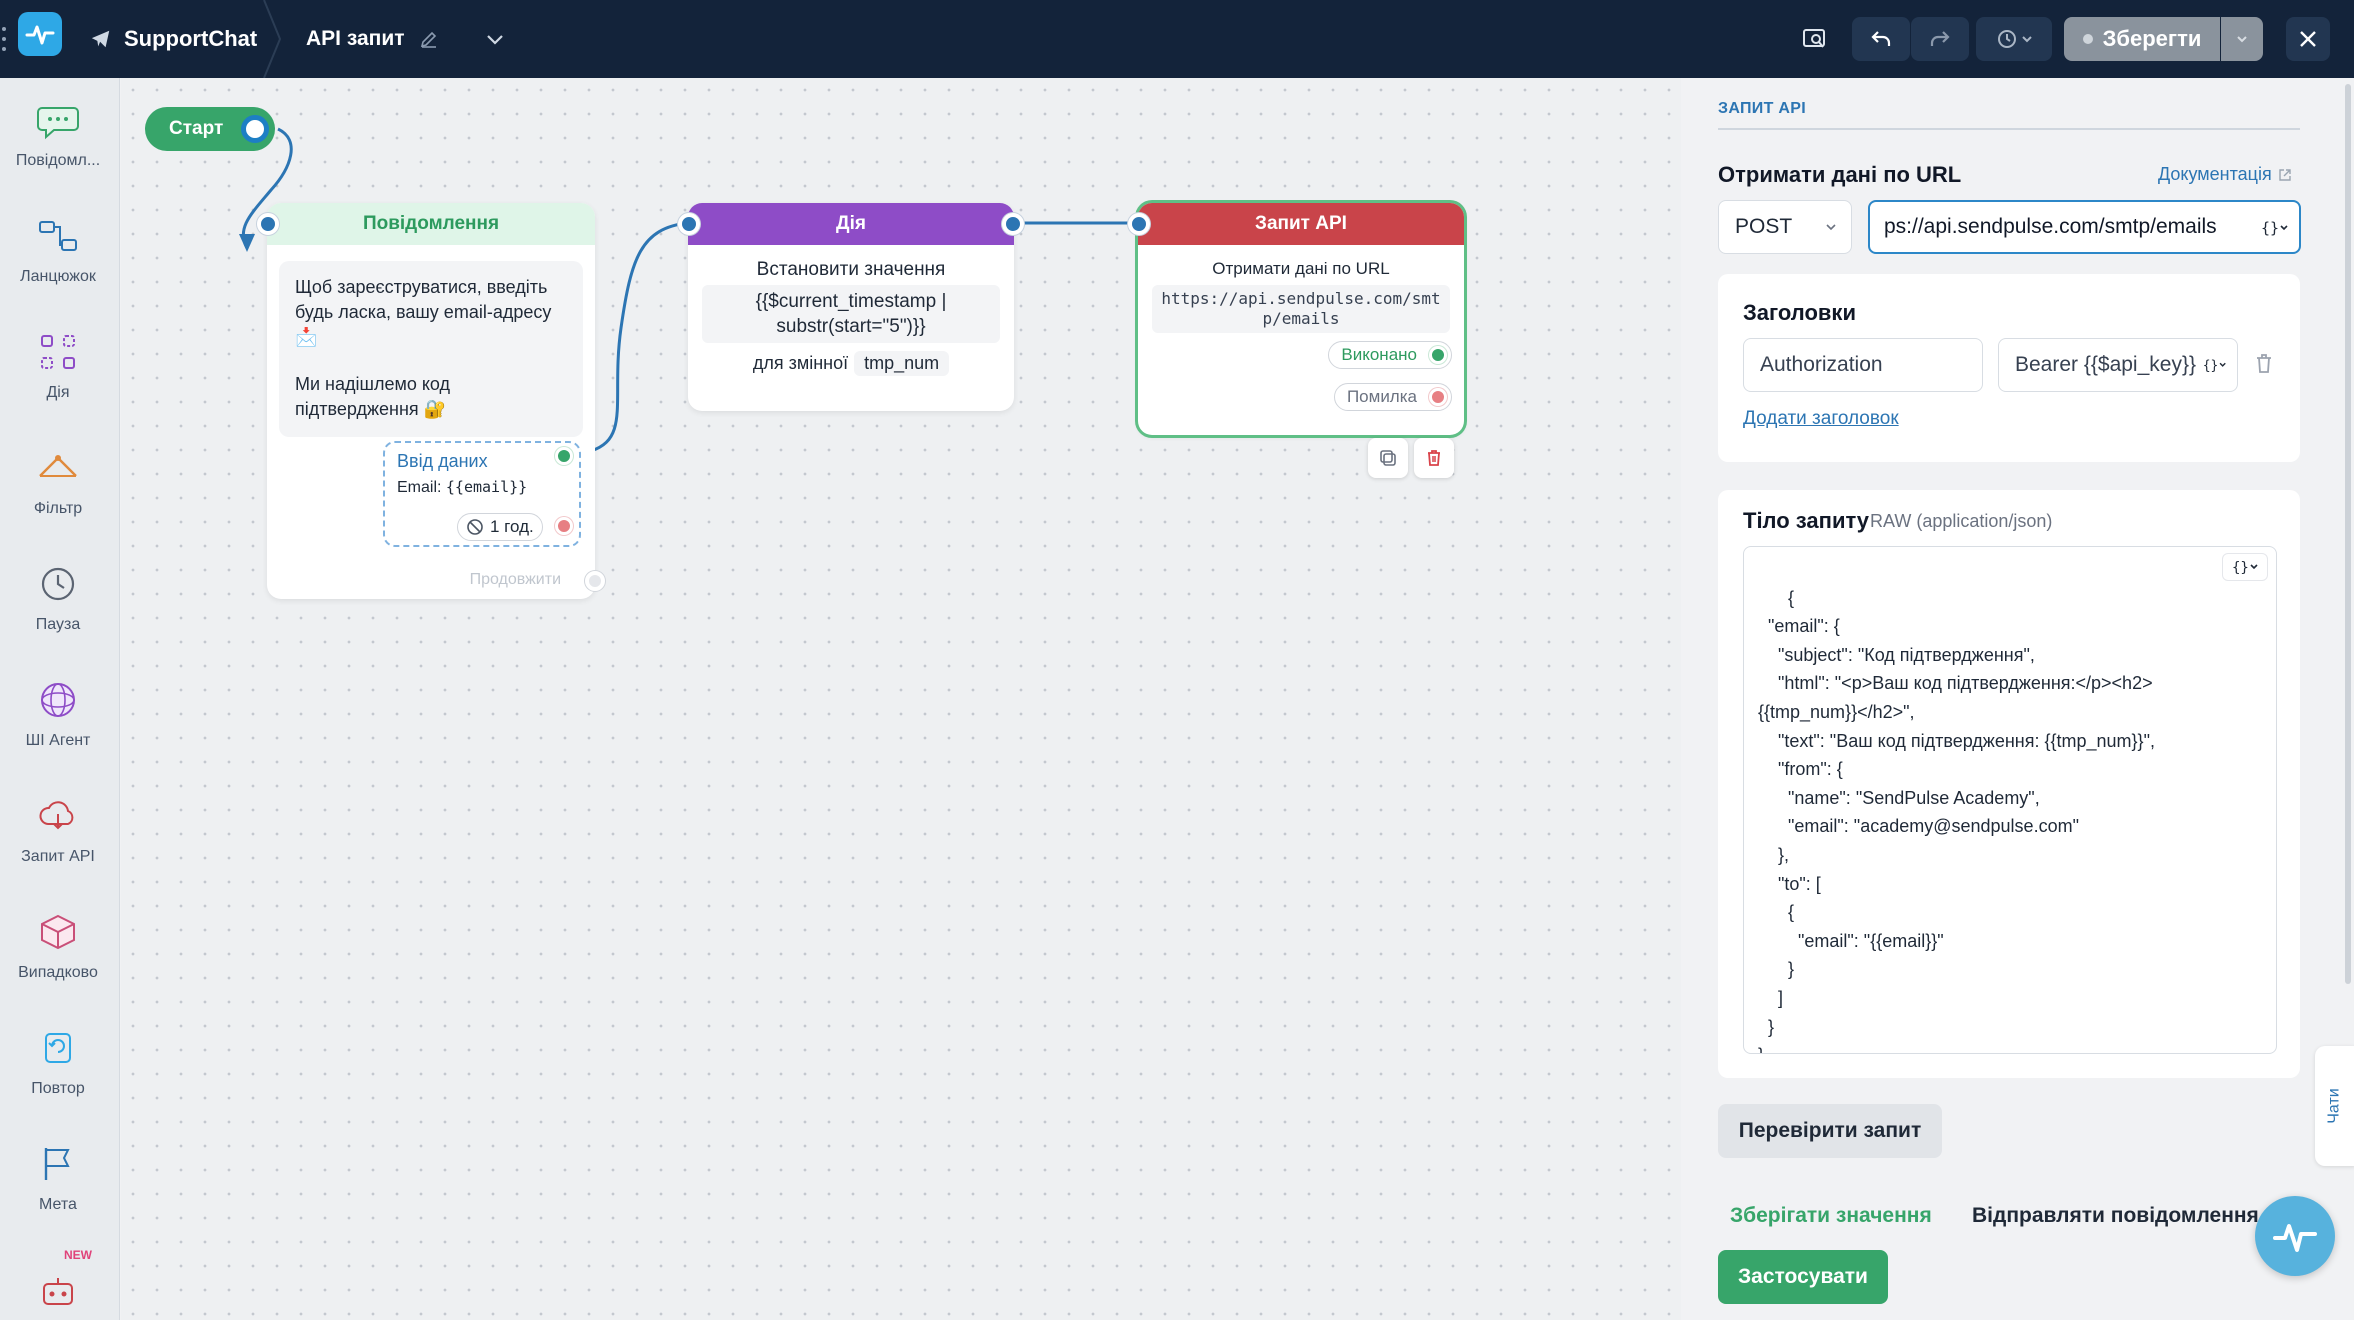 This screenshot has width=2354, height=1320. Describe the element at coordinates (58, 1280) in the screenshot. I see `sidebar-item-new: NEW` at that location.